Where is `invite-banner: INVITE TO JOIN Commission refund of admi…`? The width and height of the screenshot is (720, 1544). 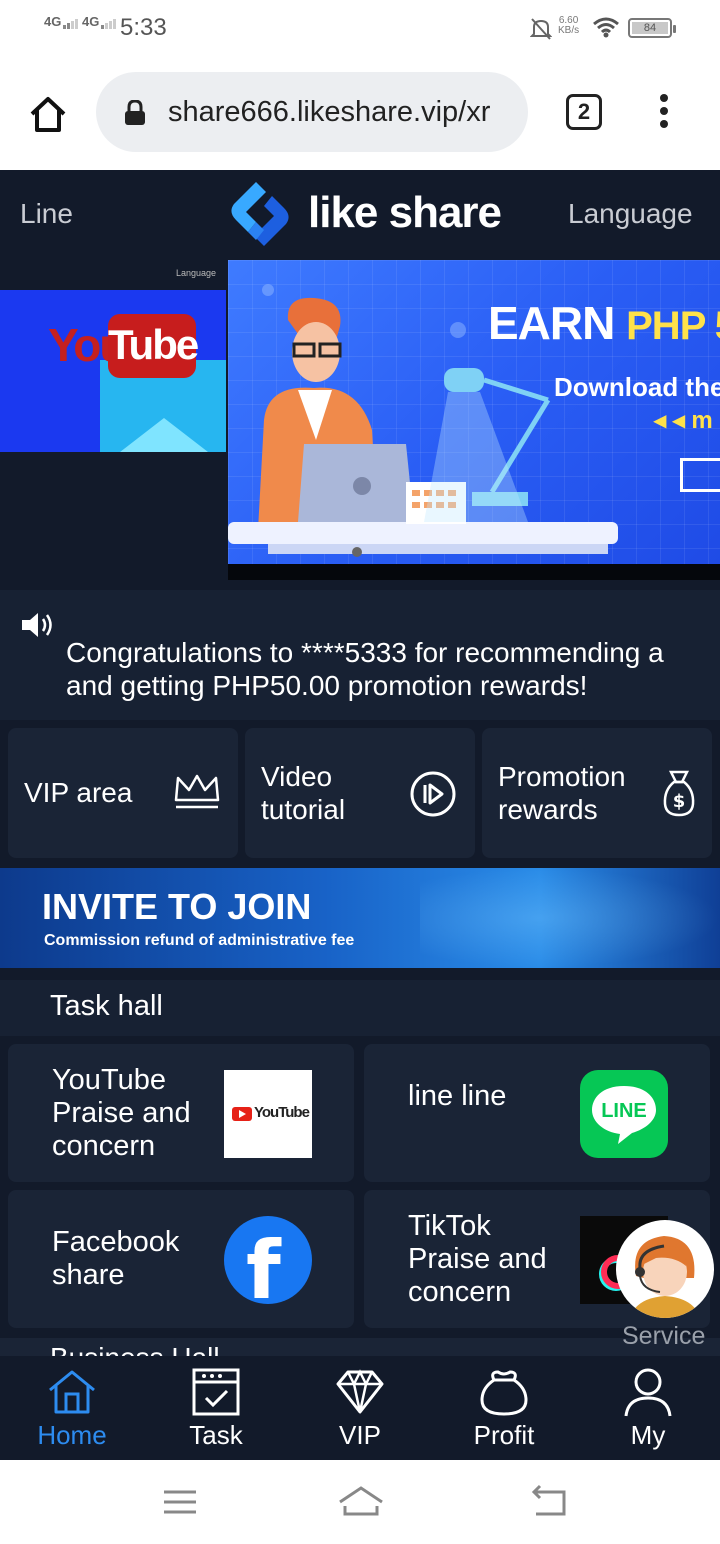 invite-banner: INVITE TO JOIN Commission refund of admi… is located at coordinates (360, 918).